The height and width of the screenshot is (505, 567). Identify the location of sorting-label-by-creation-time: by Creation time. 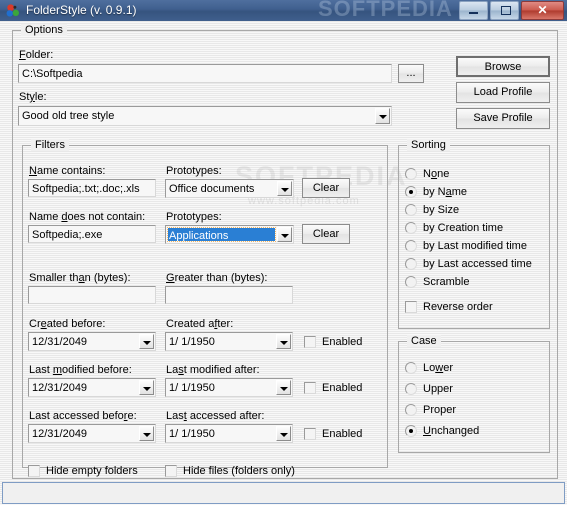
(463, 228).